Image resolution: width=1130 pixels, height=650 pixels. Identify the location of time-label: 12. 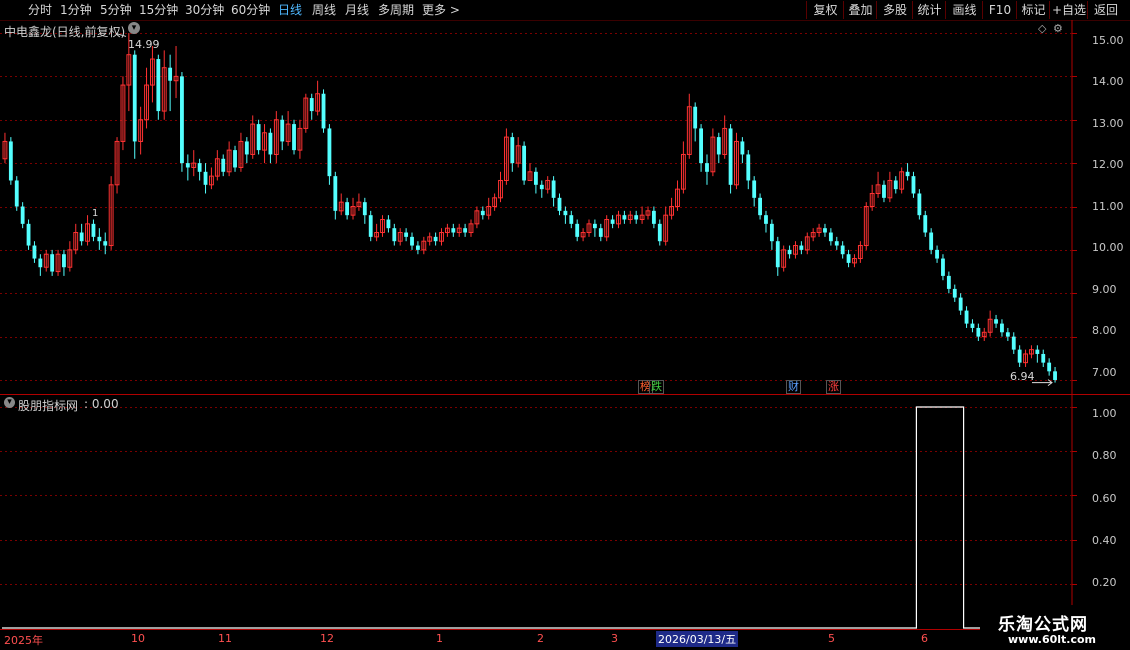
(327, 638).